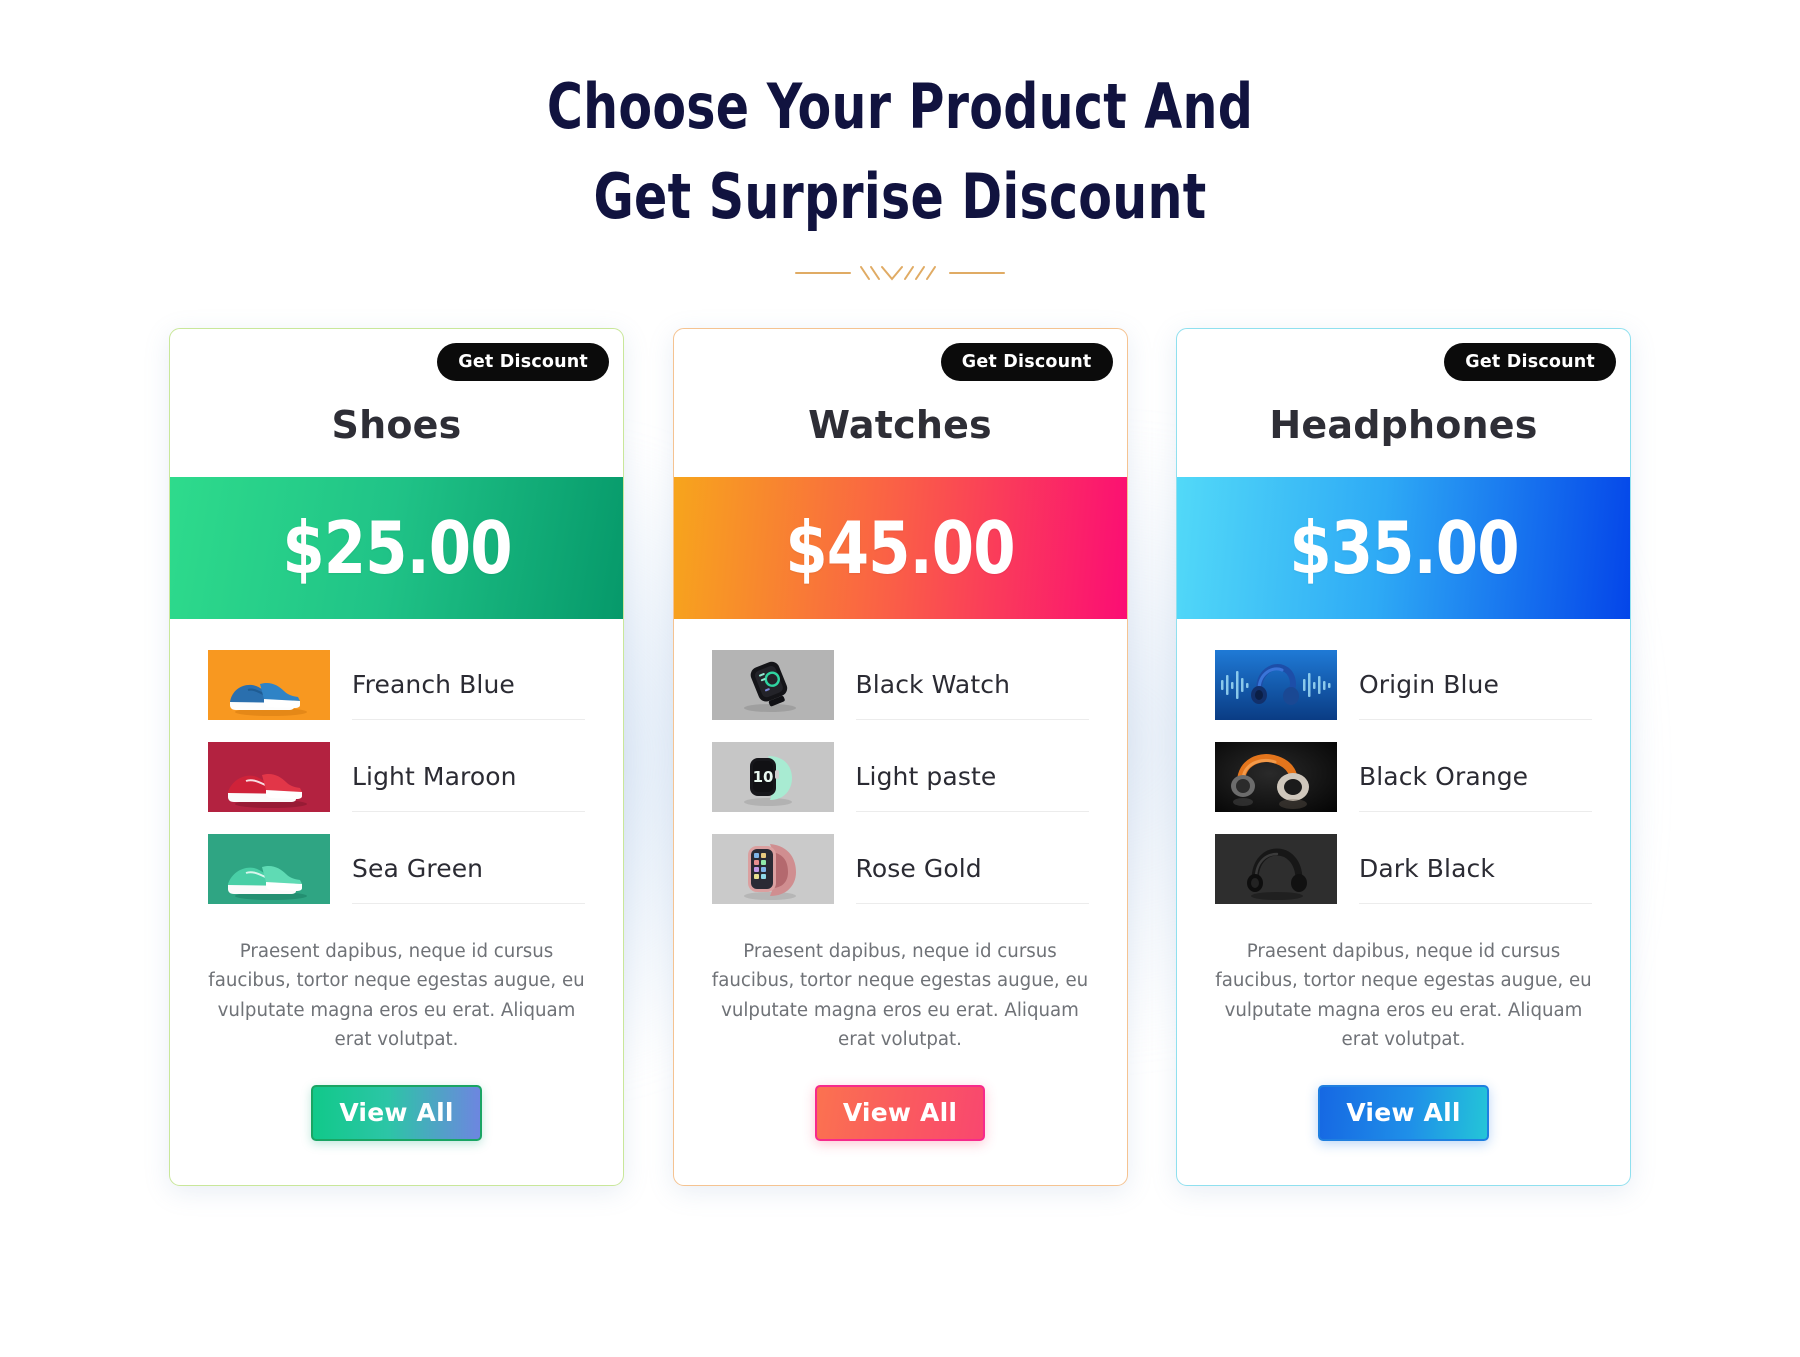 The image size is (1800, 1357). Describe the element at coordinates (396, 424) in the screenshot. I see `card-title: Shoes` at that location.